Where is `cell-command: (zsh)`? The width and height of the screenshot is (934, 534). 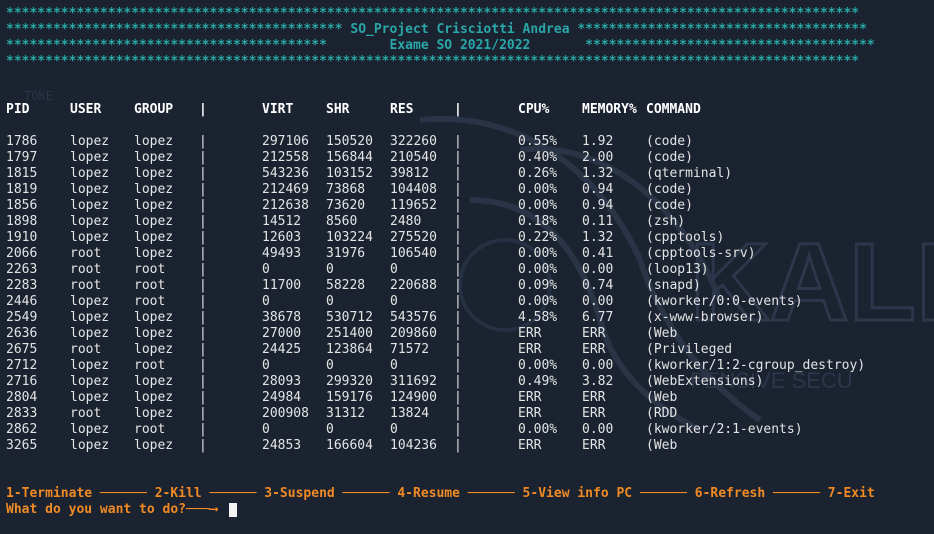 cell-command: (zsh) is located at coordinates (666, 221).